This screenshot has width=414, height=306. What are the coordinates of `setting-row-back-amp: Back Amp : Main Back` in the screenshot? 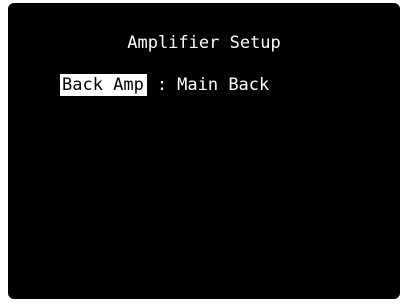 It's located at (164, 85).